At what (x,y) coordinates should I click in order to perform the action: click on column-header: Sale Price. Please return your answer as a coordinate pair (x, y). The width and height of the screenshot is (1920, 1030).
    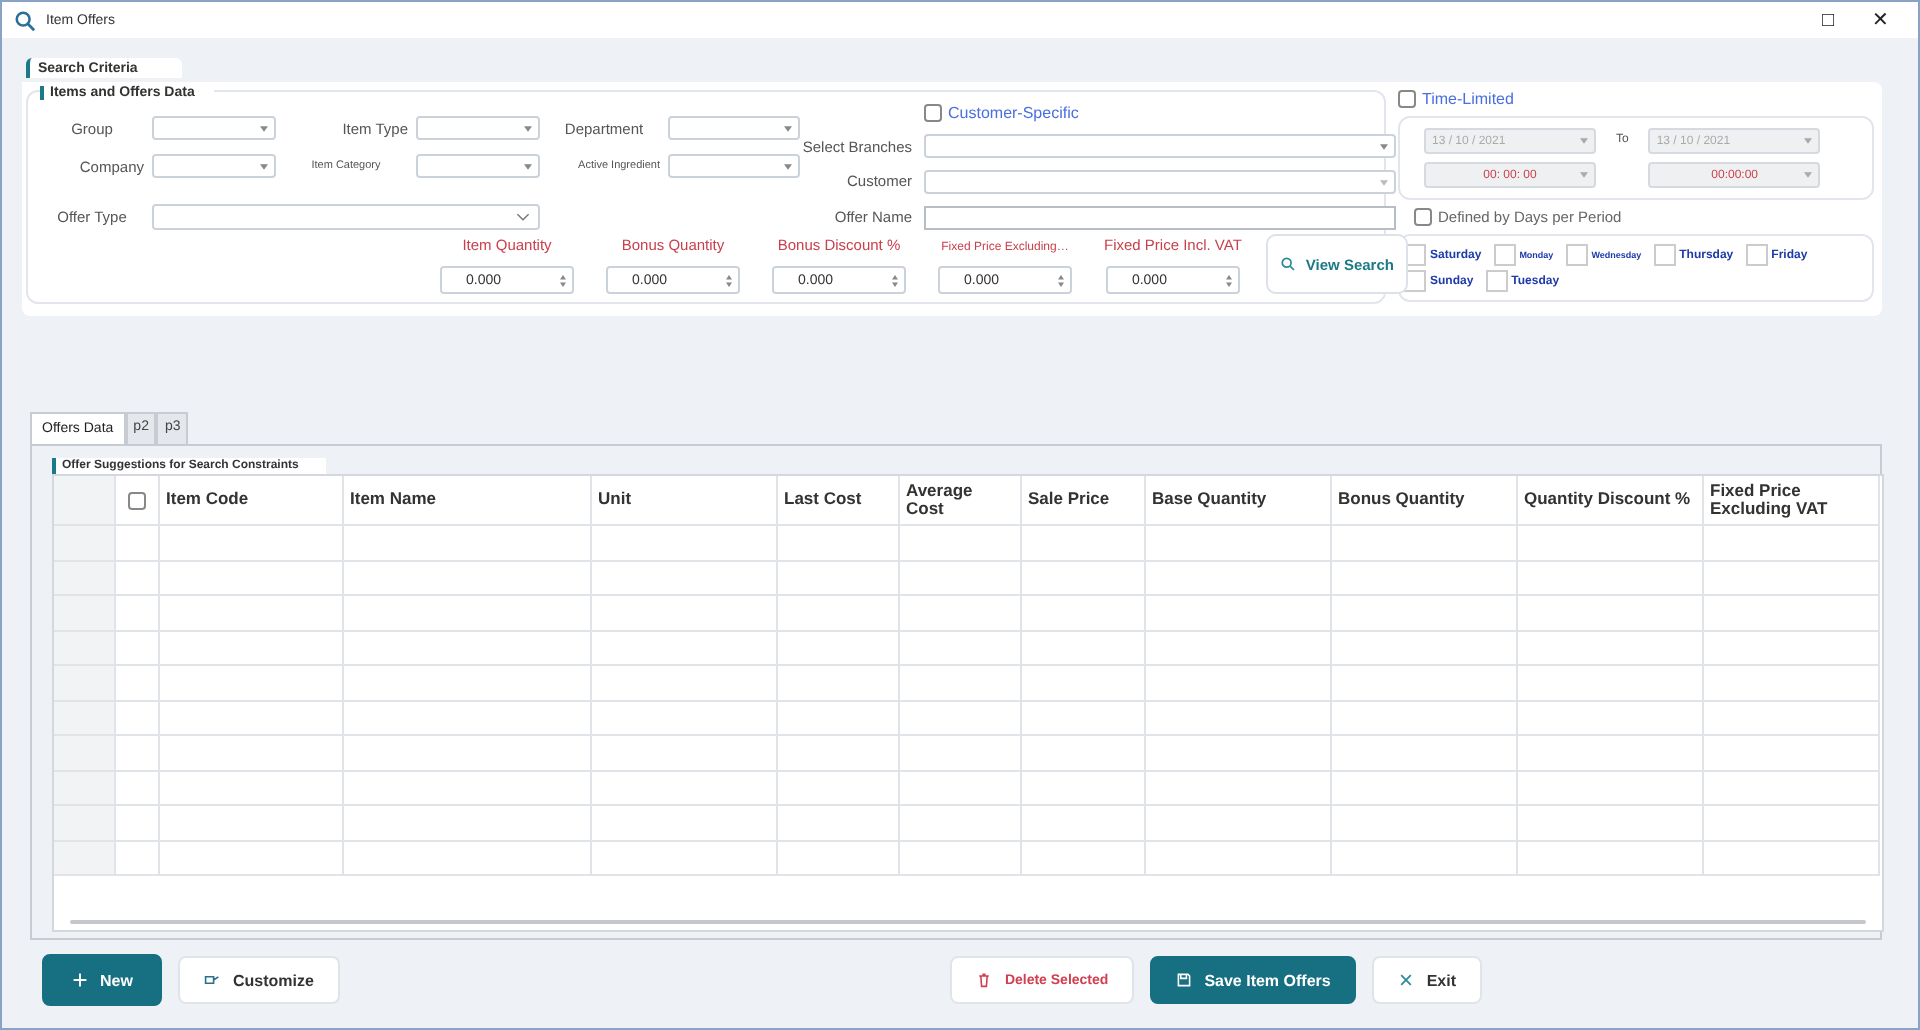
    Looking at the image, I should click on (1084, 501).